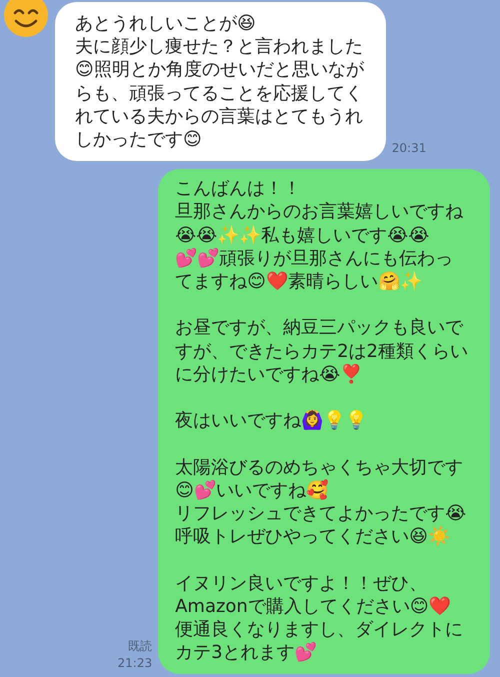 This screenshot has height=677, width=500. Describe the element at coordinates (26, 19) in the screenshot. I see `avatar-smiley-icon` at that location.